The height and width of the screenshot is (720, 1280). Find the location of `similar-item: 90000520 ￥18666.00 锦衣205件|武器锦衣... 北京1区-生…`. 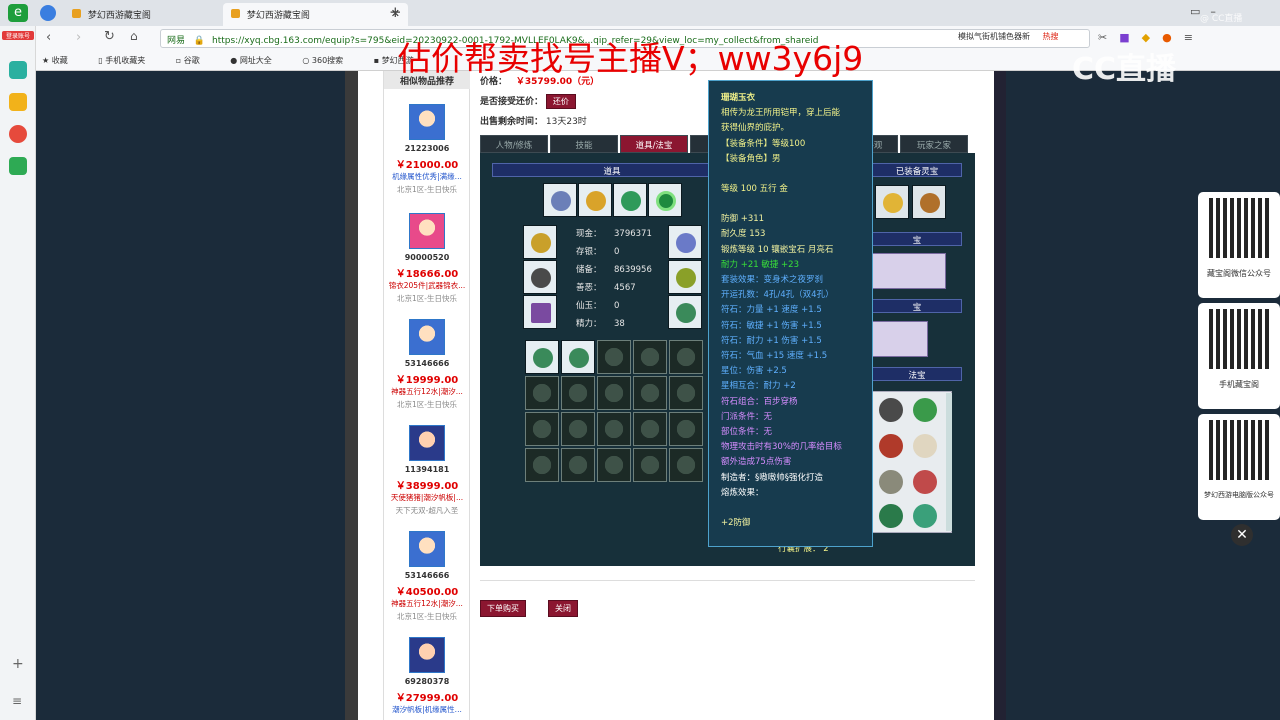

similar-item: 90000520 ￥18666.00 锦衣205件|武器锦衣... 北京1区-生… is located at coordinates (427, 266).